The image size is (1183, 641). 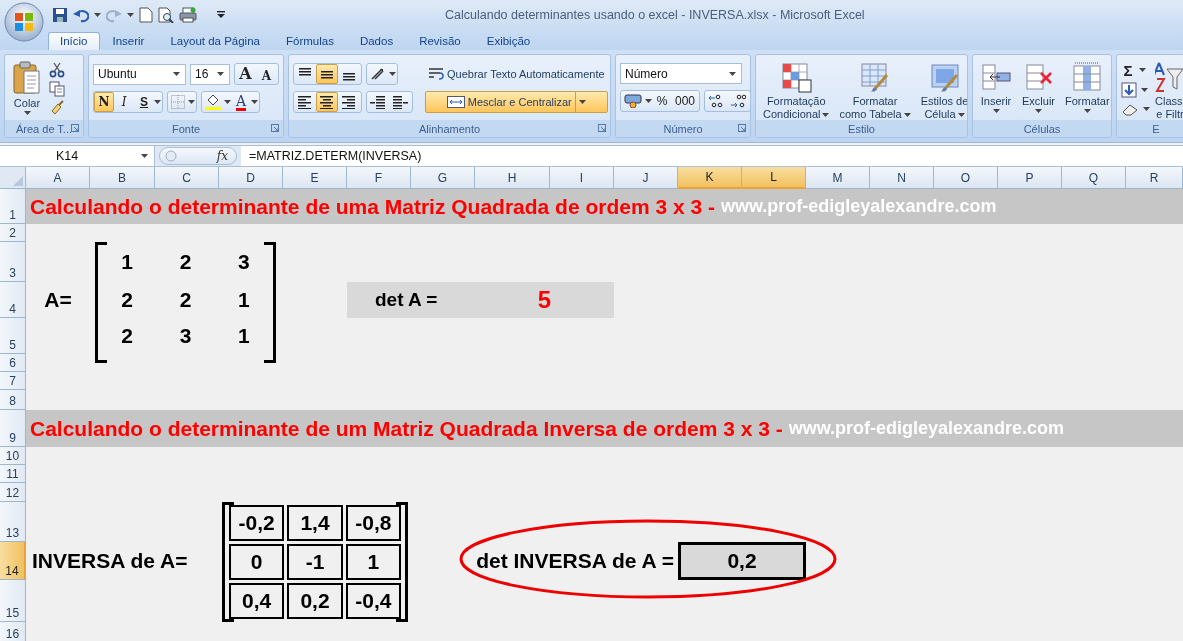 What do you see at coordinates (875, 89) in the screenshot?
I see `format-as-table-button: Formatar como Tabela` at bounding box center [875, 89].